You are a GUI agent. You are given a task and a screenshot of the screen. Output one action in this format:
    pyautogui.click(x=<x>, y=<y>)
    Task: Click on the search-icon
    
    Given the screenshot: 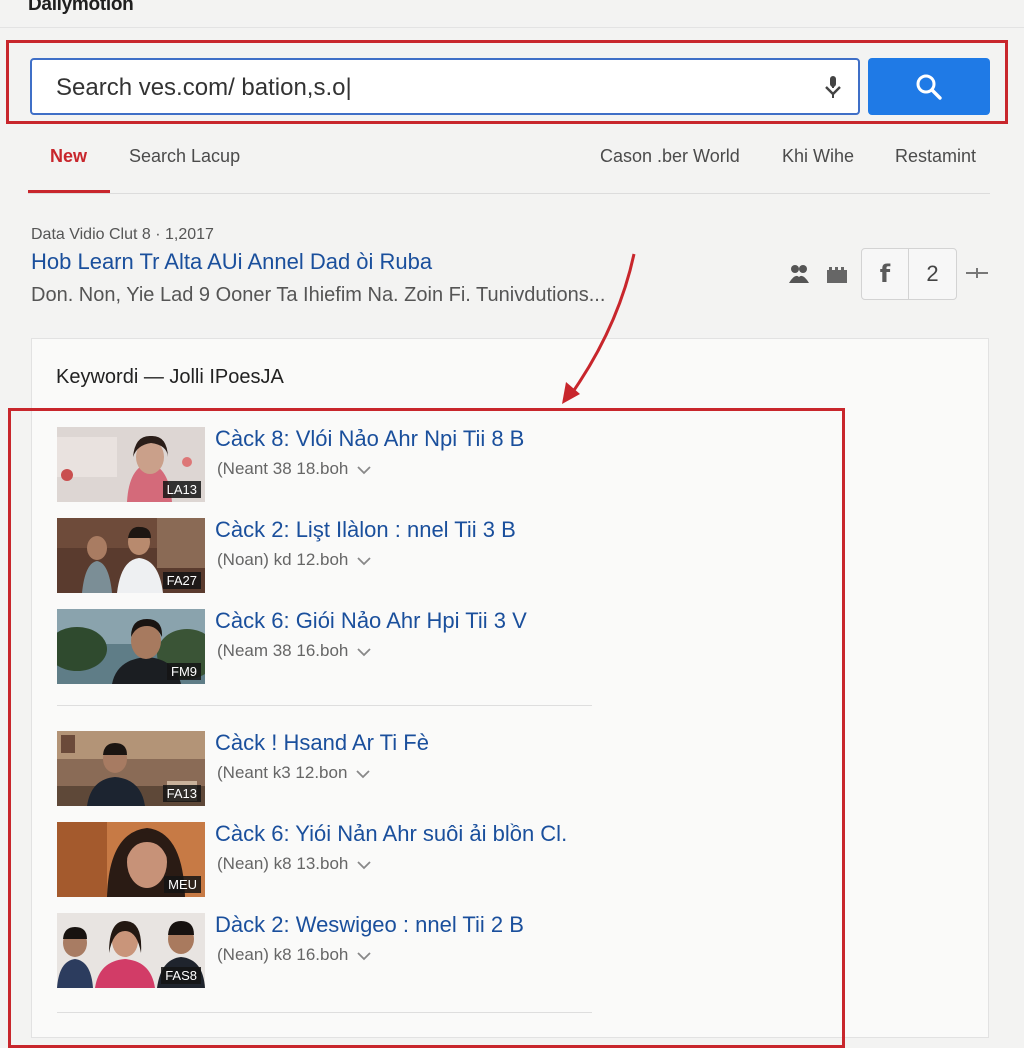 What is the action you would take?
    pyautogui.click(x=929, y=87)
    